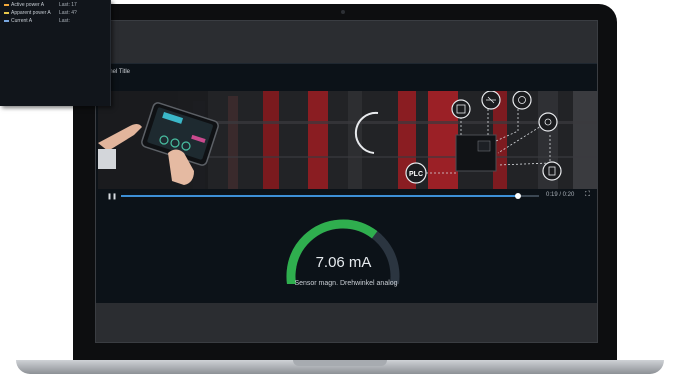 The image size is (681, 381). Describe the element at coordinates (346, 322) in the screenshot. I see `screen-bottom-bar` at that location.